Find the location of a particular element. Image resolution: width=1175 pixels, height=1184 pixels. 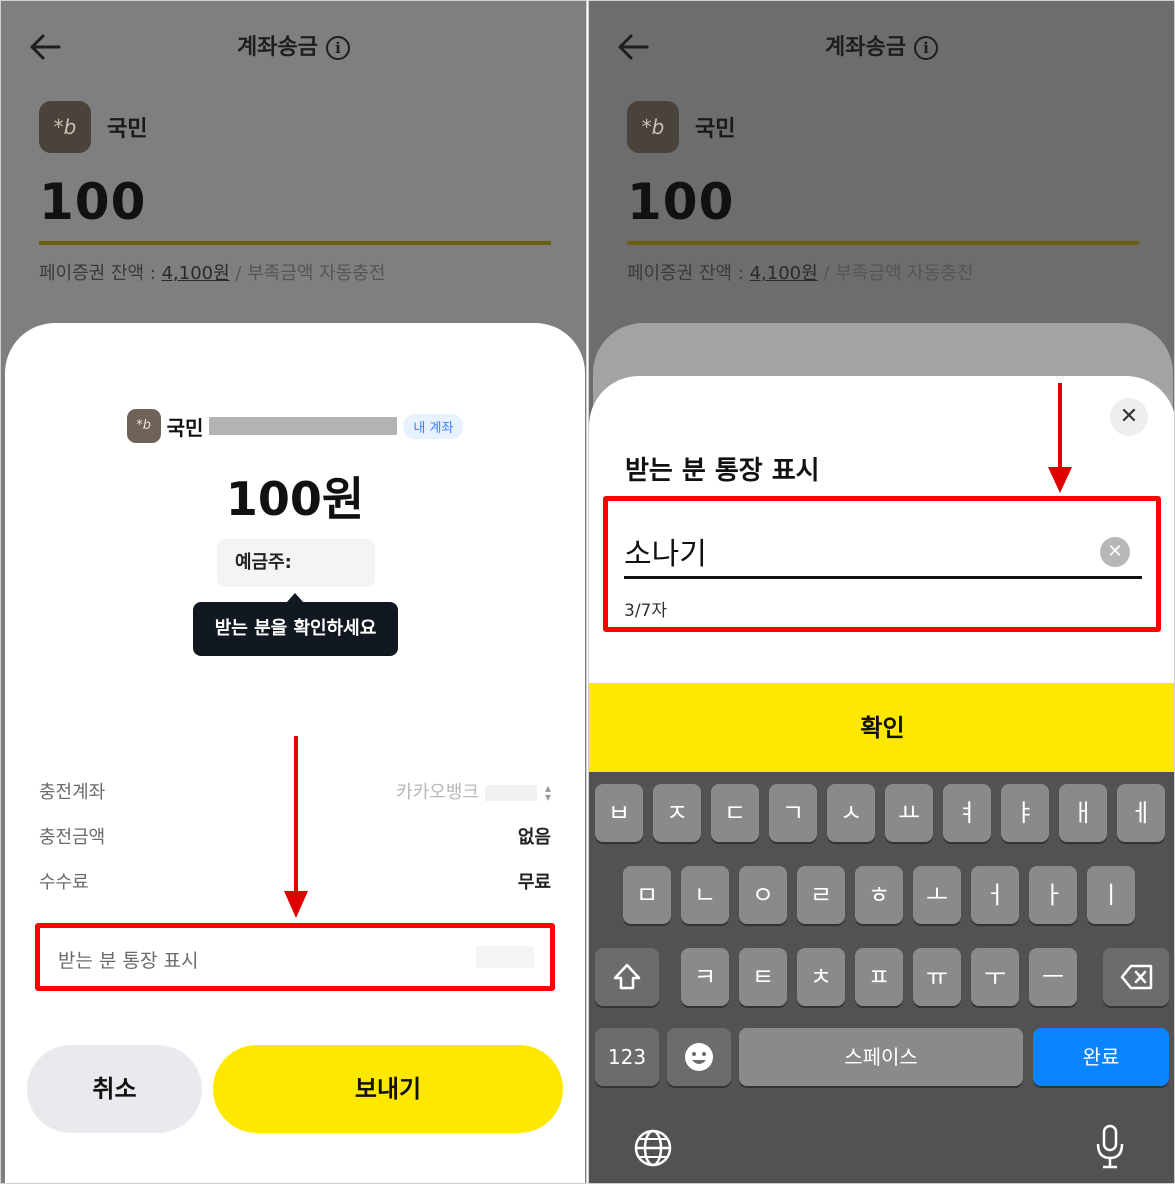

emoji-icon is located at coordinates (699, 1057).